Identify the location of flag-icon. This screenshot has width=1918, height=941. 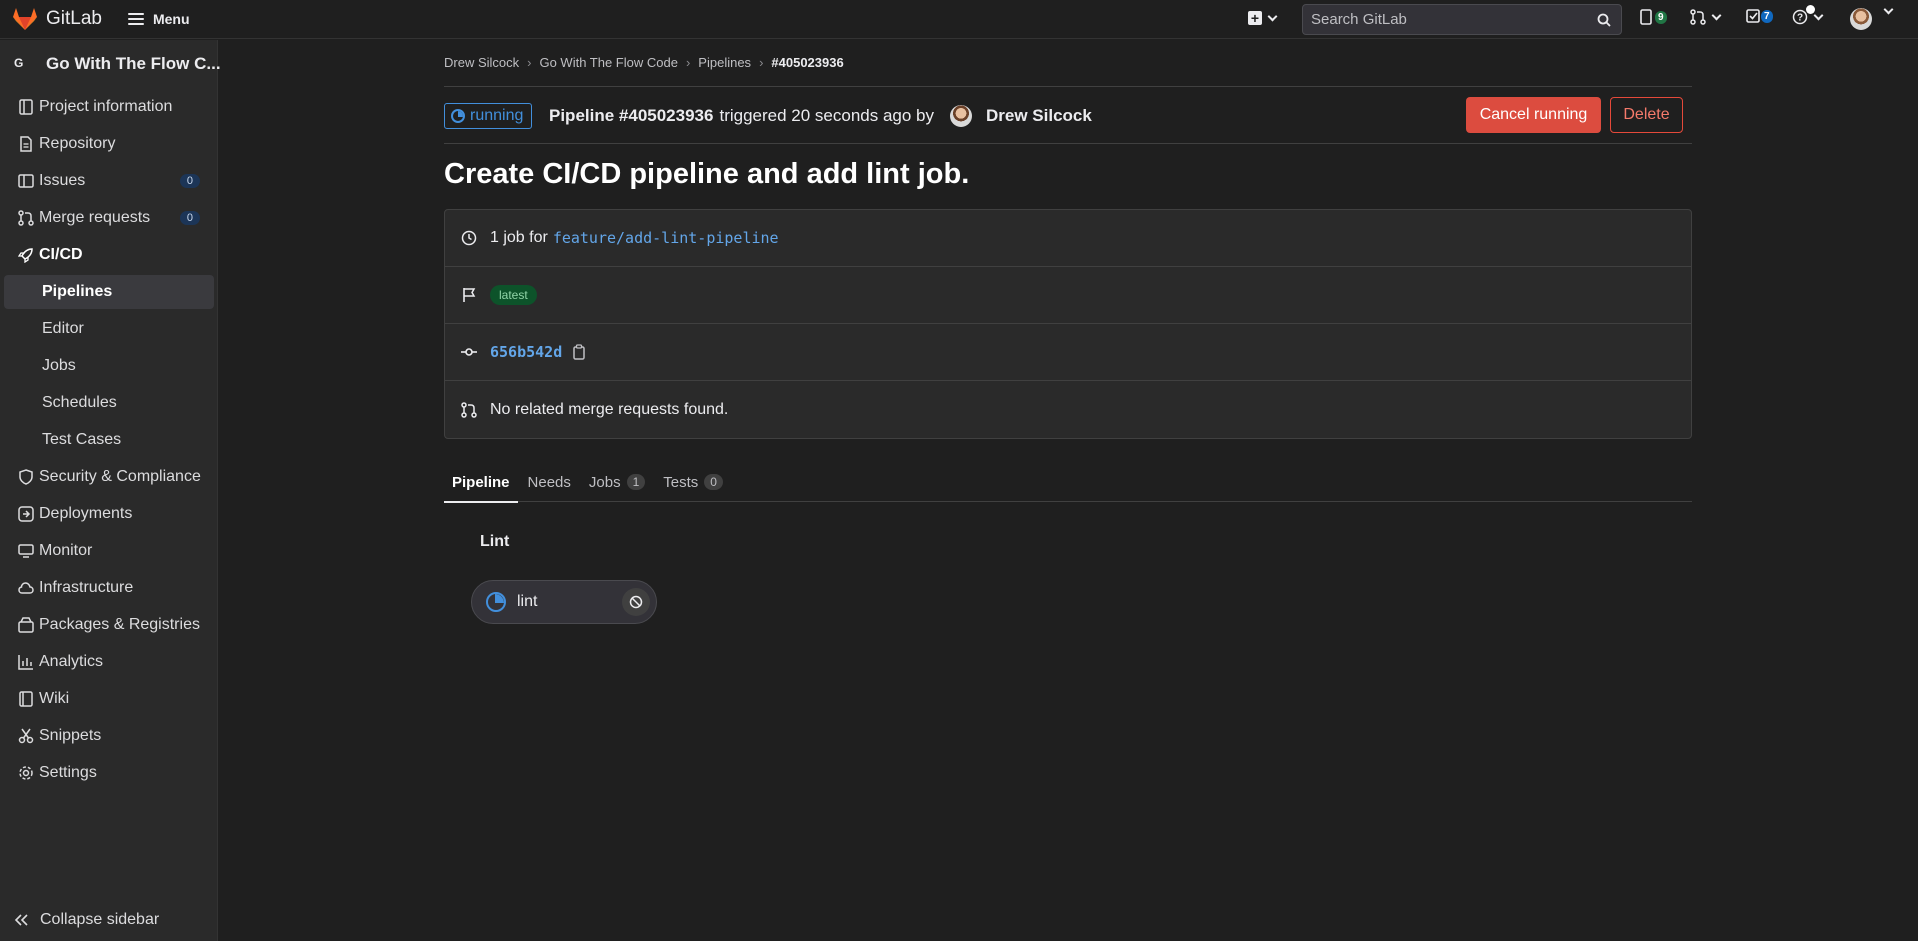
(469, 295).